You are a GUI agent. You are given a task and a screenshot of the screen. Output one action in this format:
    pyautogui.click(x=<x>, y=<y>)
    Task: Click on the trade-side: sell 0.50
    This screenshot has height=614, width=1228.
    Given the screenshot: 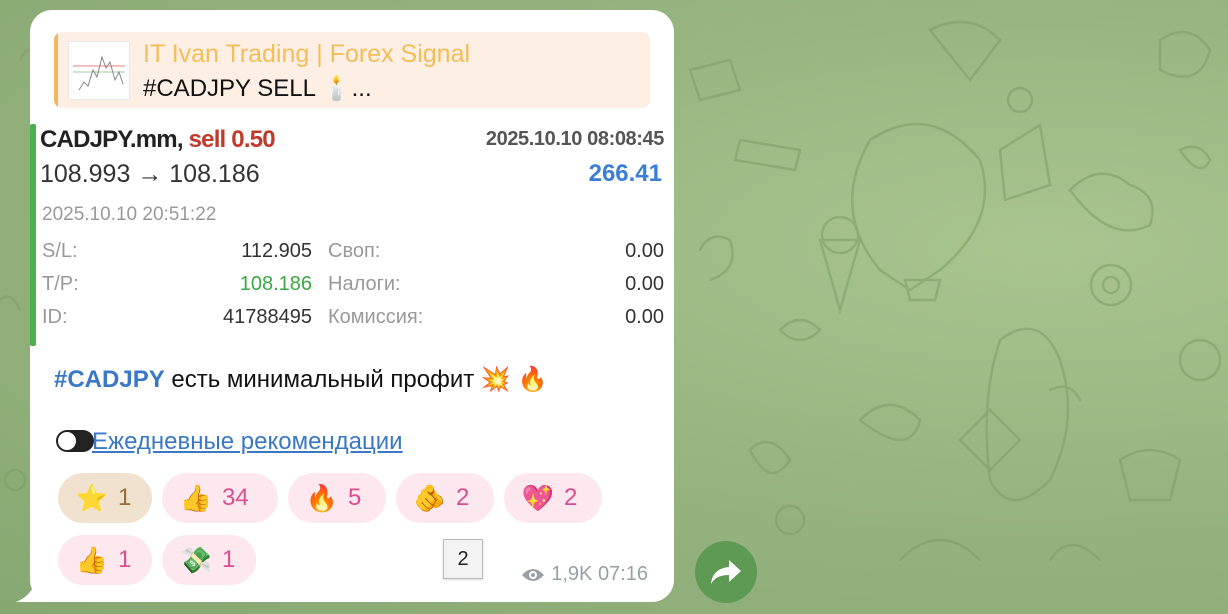 What is the action you would take?
    pyautogui.click(x=232, y=139)
    